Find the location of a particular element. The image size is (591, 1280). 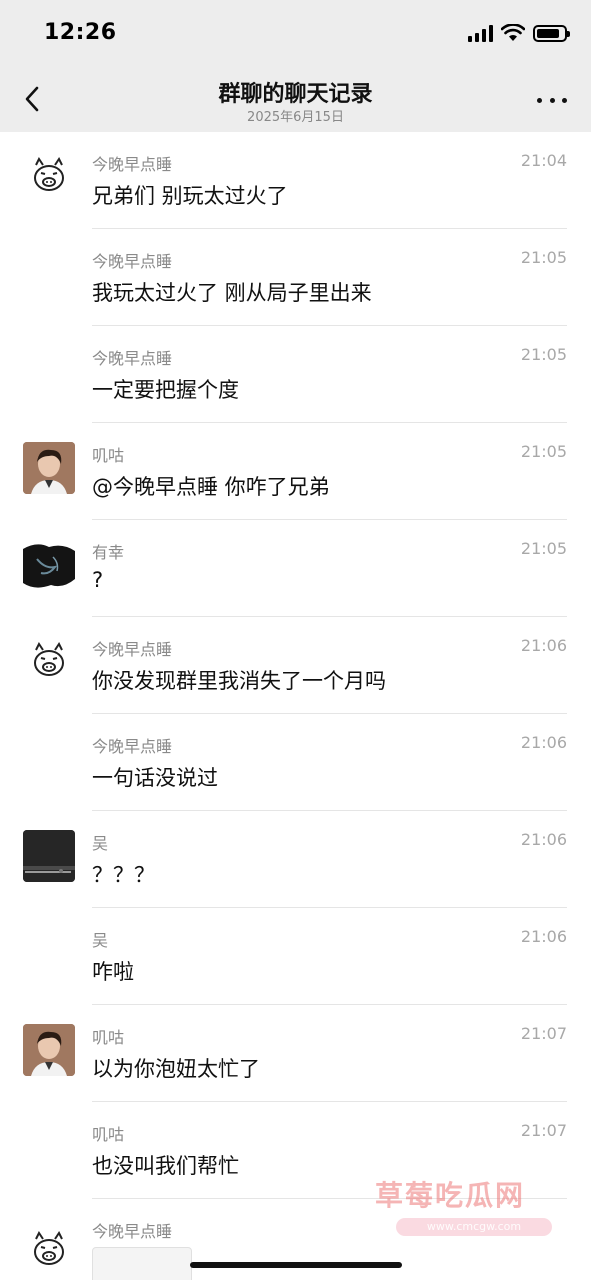

screenshot-thumbnail is located at coordinates (142, 1263).